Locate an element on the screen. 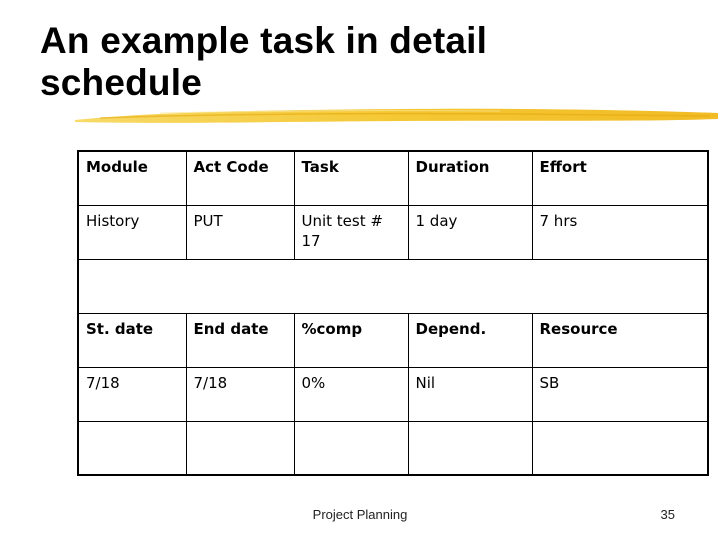  header-percent-complete: %comp is located at coordinates (351, 340).